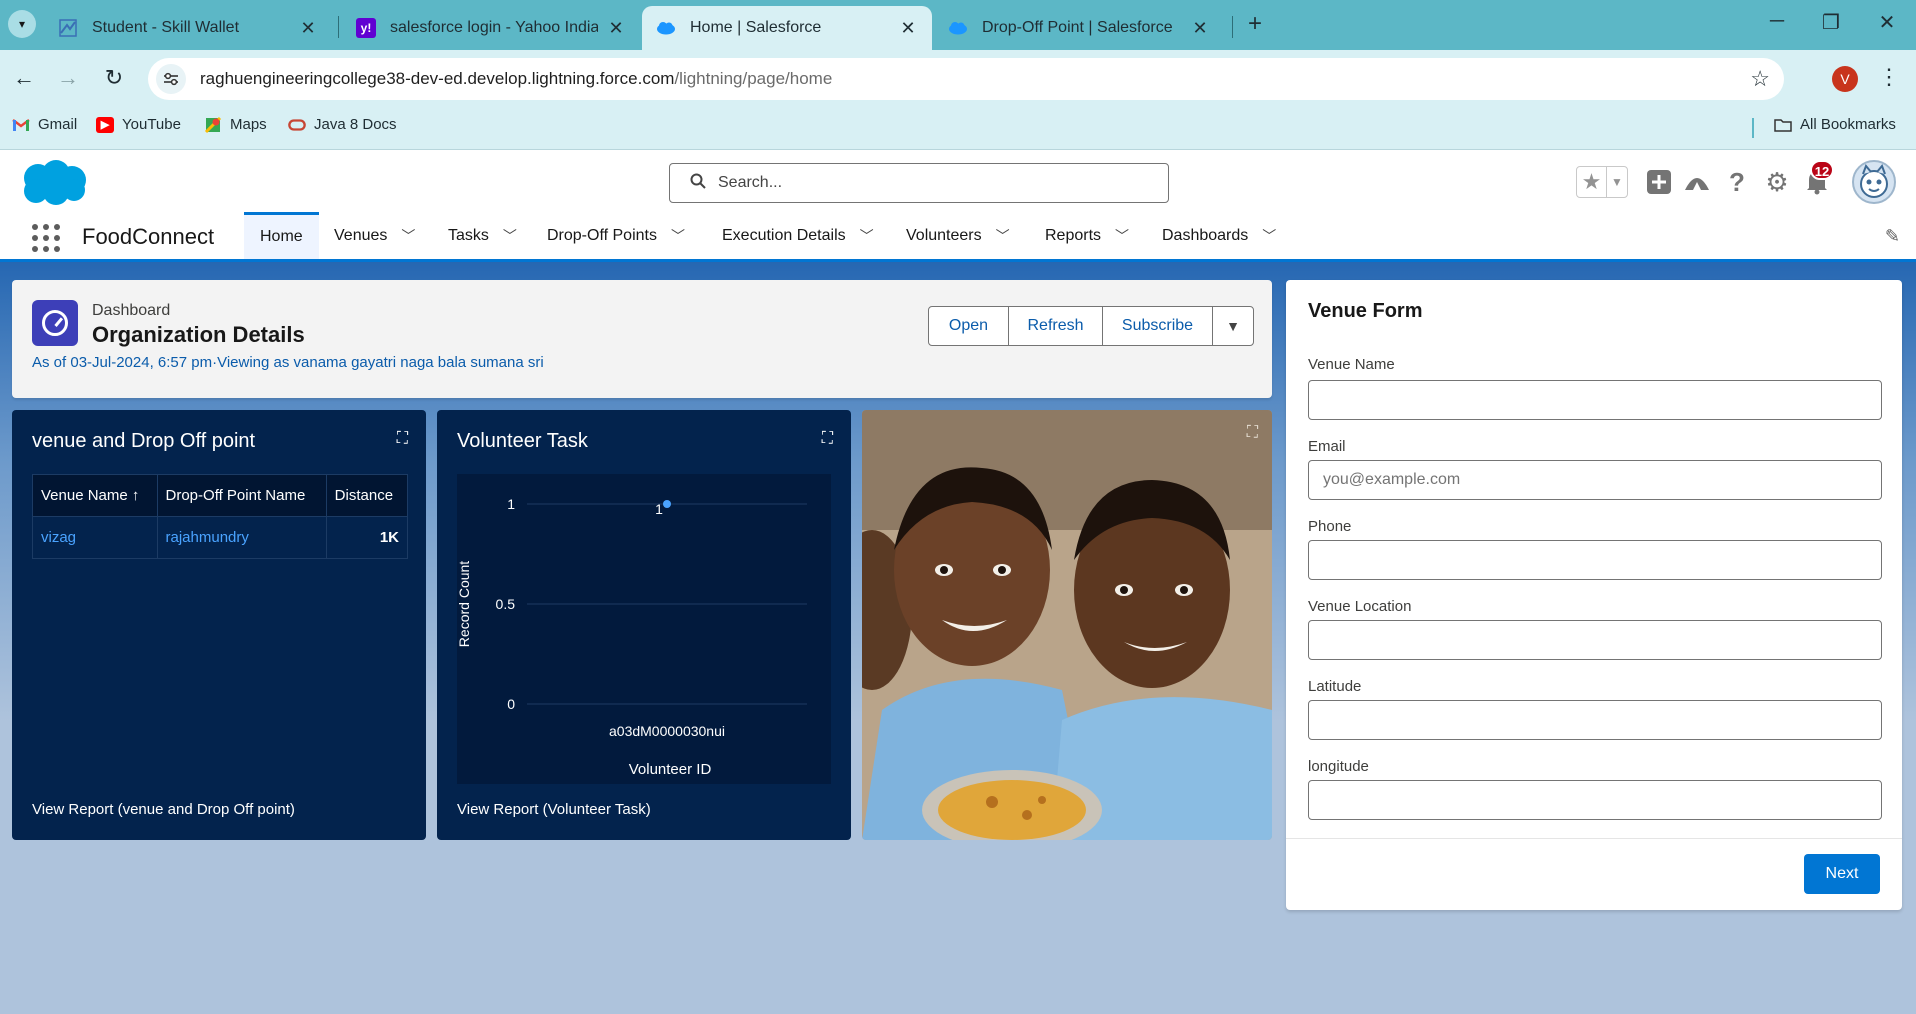 This screenshot has width=1916, height=1014. What do you see at coordinates (163, 809) in the screenshot?
I see `view-report-link: View Report (venue and Drop Off point)` at bounding box center [163, 809].